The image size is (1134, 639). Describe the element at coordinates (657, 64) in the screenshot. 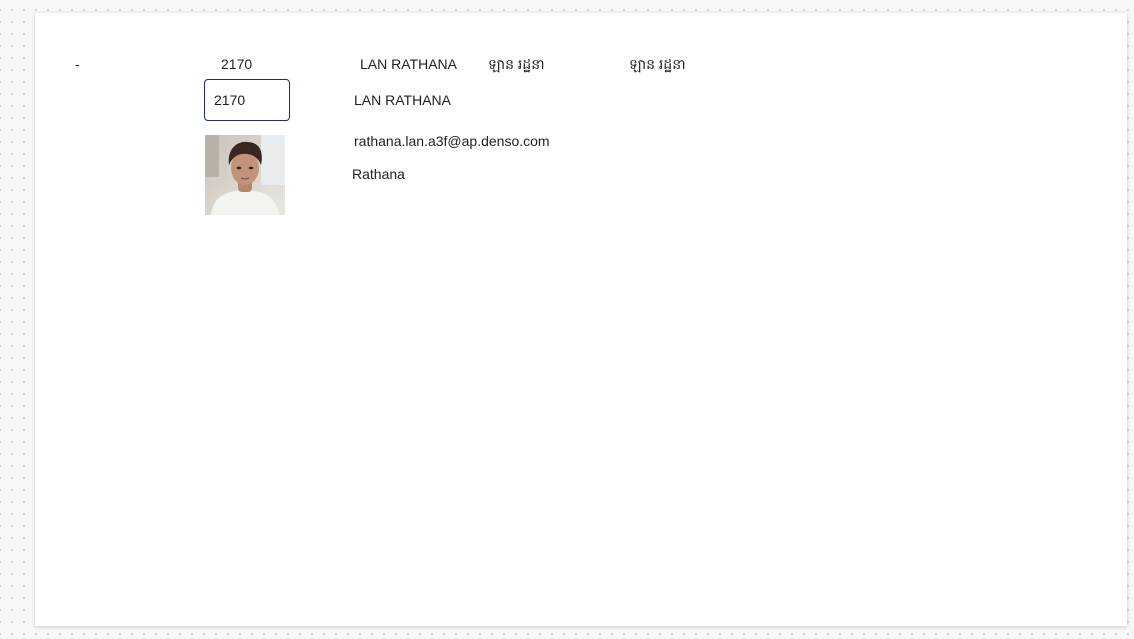

I see `khmer-name-label-2: ឡាន រដ្ឋនា` at that location.